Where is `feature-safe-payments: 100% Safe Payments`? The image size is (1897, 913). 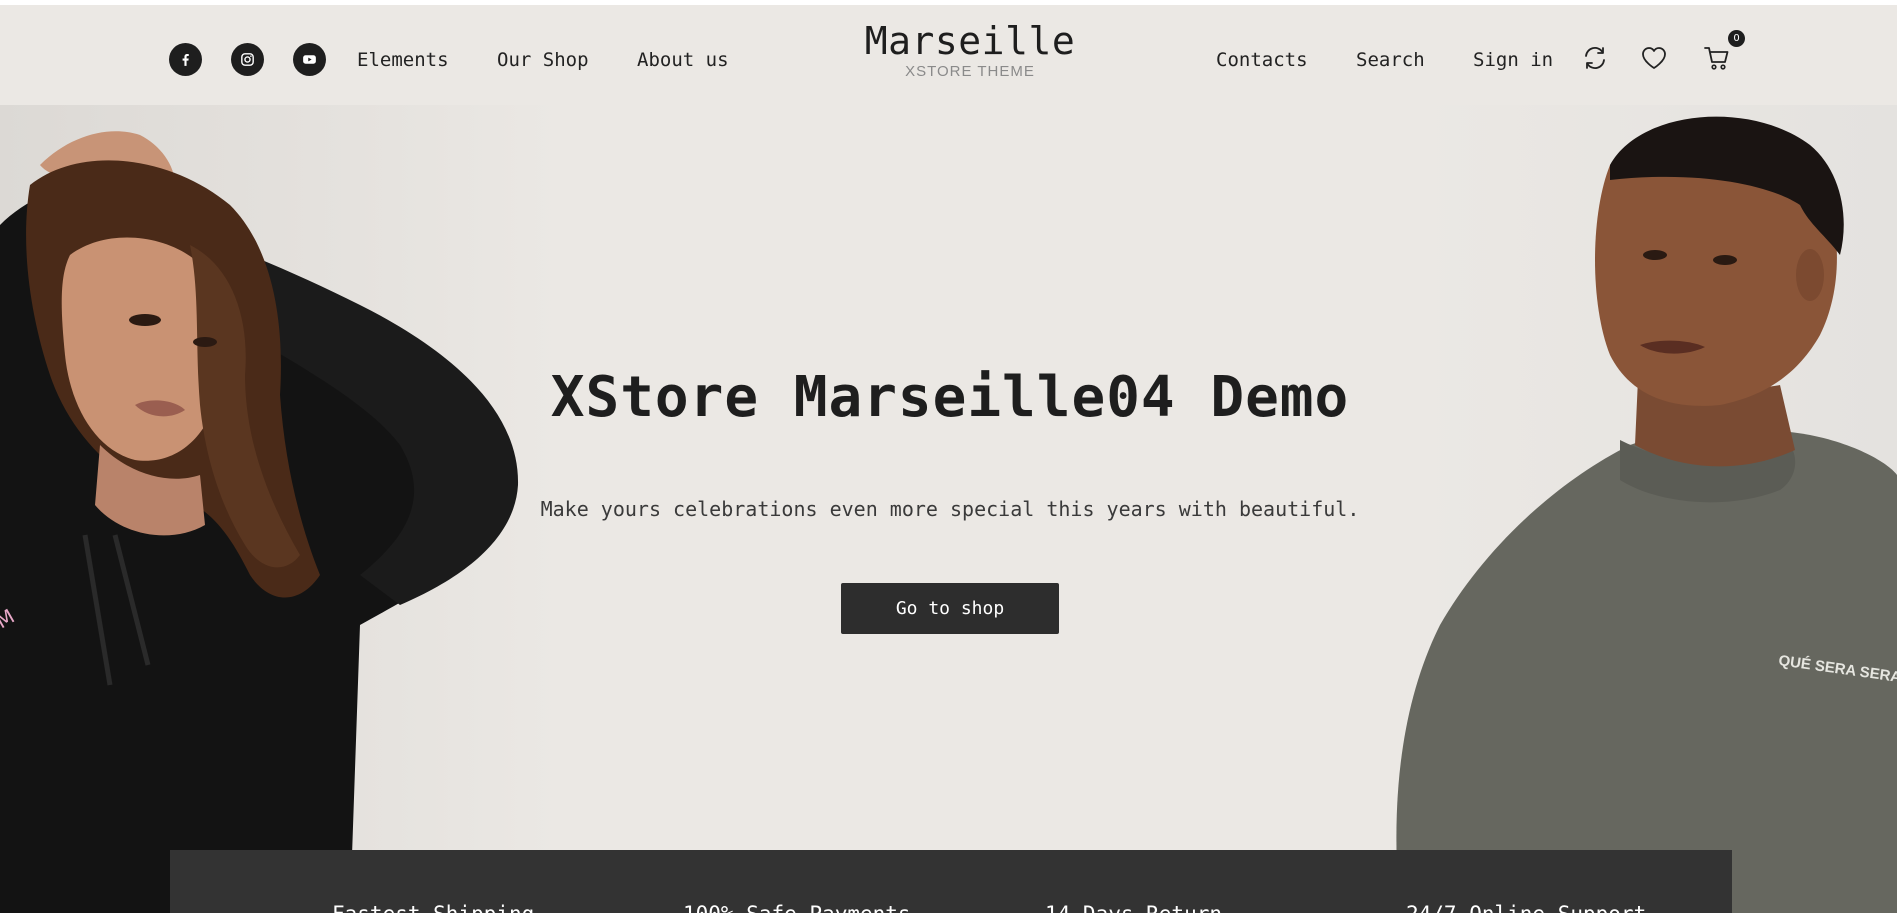 feature-safe-payments: 100% Safe Payments is located at coordinates (797, 907).